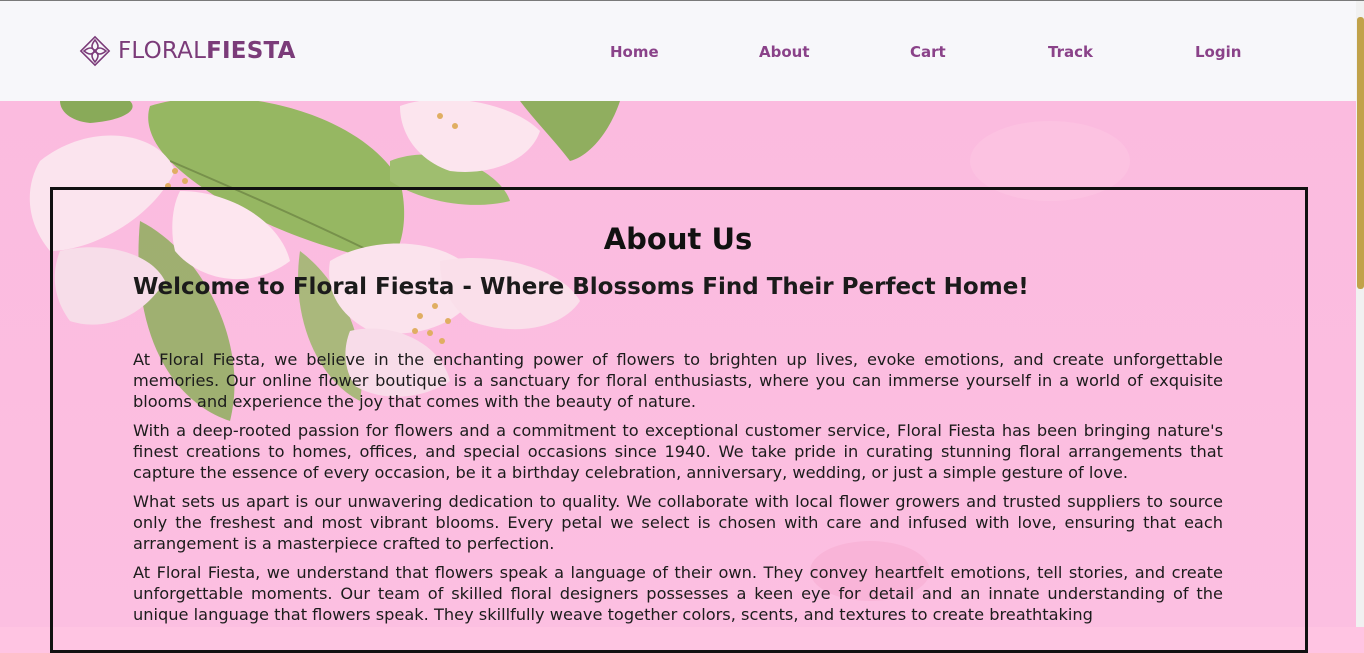 Image resolution: width=1364 pixels, height=653 pixels. Describe the element at coordinates (251, 51) in the screenshot. I see `brand-name-part2: FIESTA` at that location.